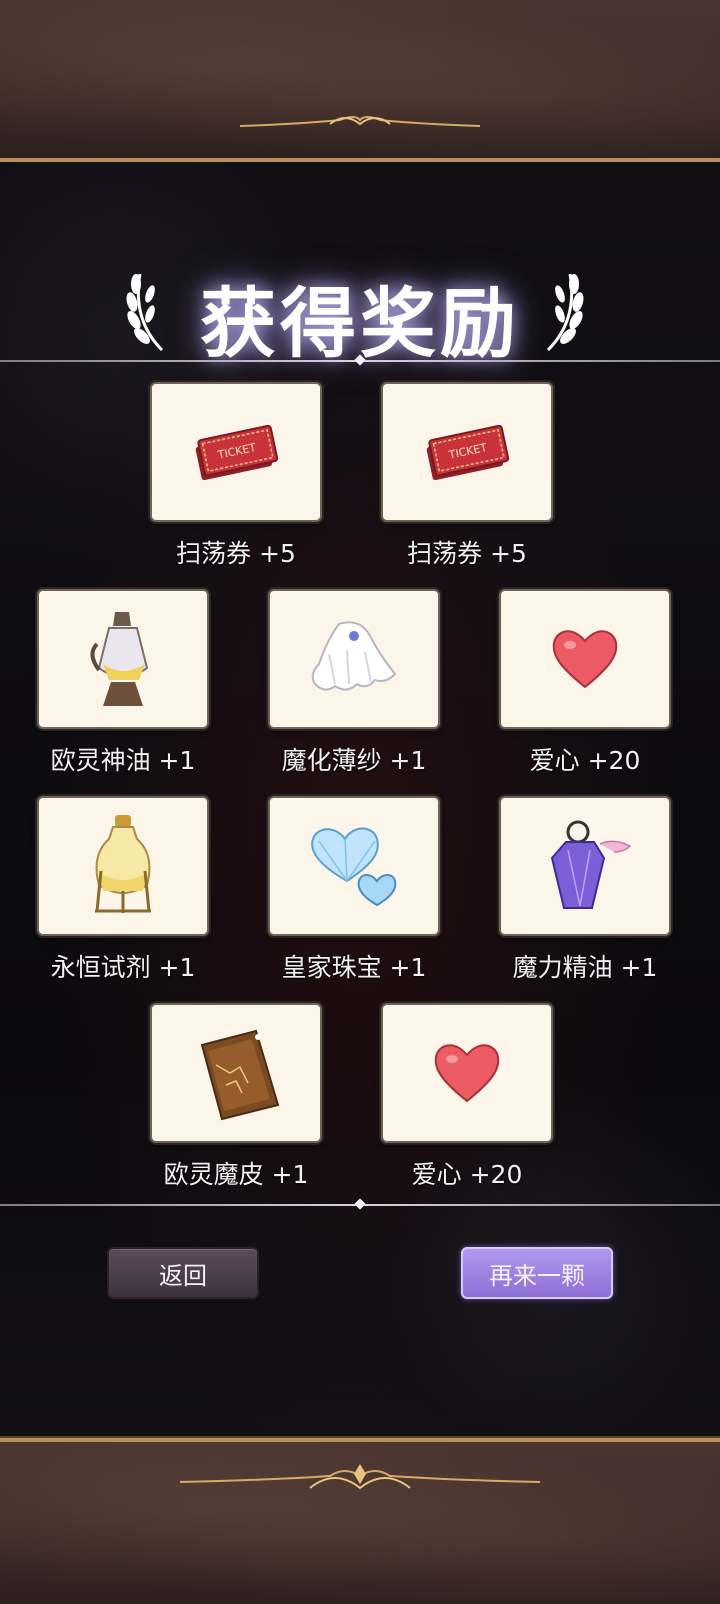 The width and height of the screenshot is (720, 1604). What do you see at coordinates (360, 81) in the screenshot?
I see `top-frame` at bounding box center [360, 81].